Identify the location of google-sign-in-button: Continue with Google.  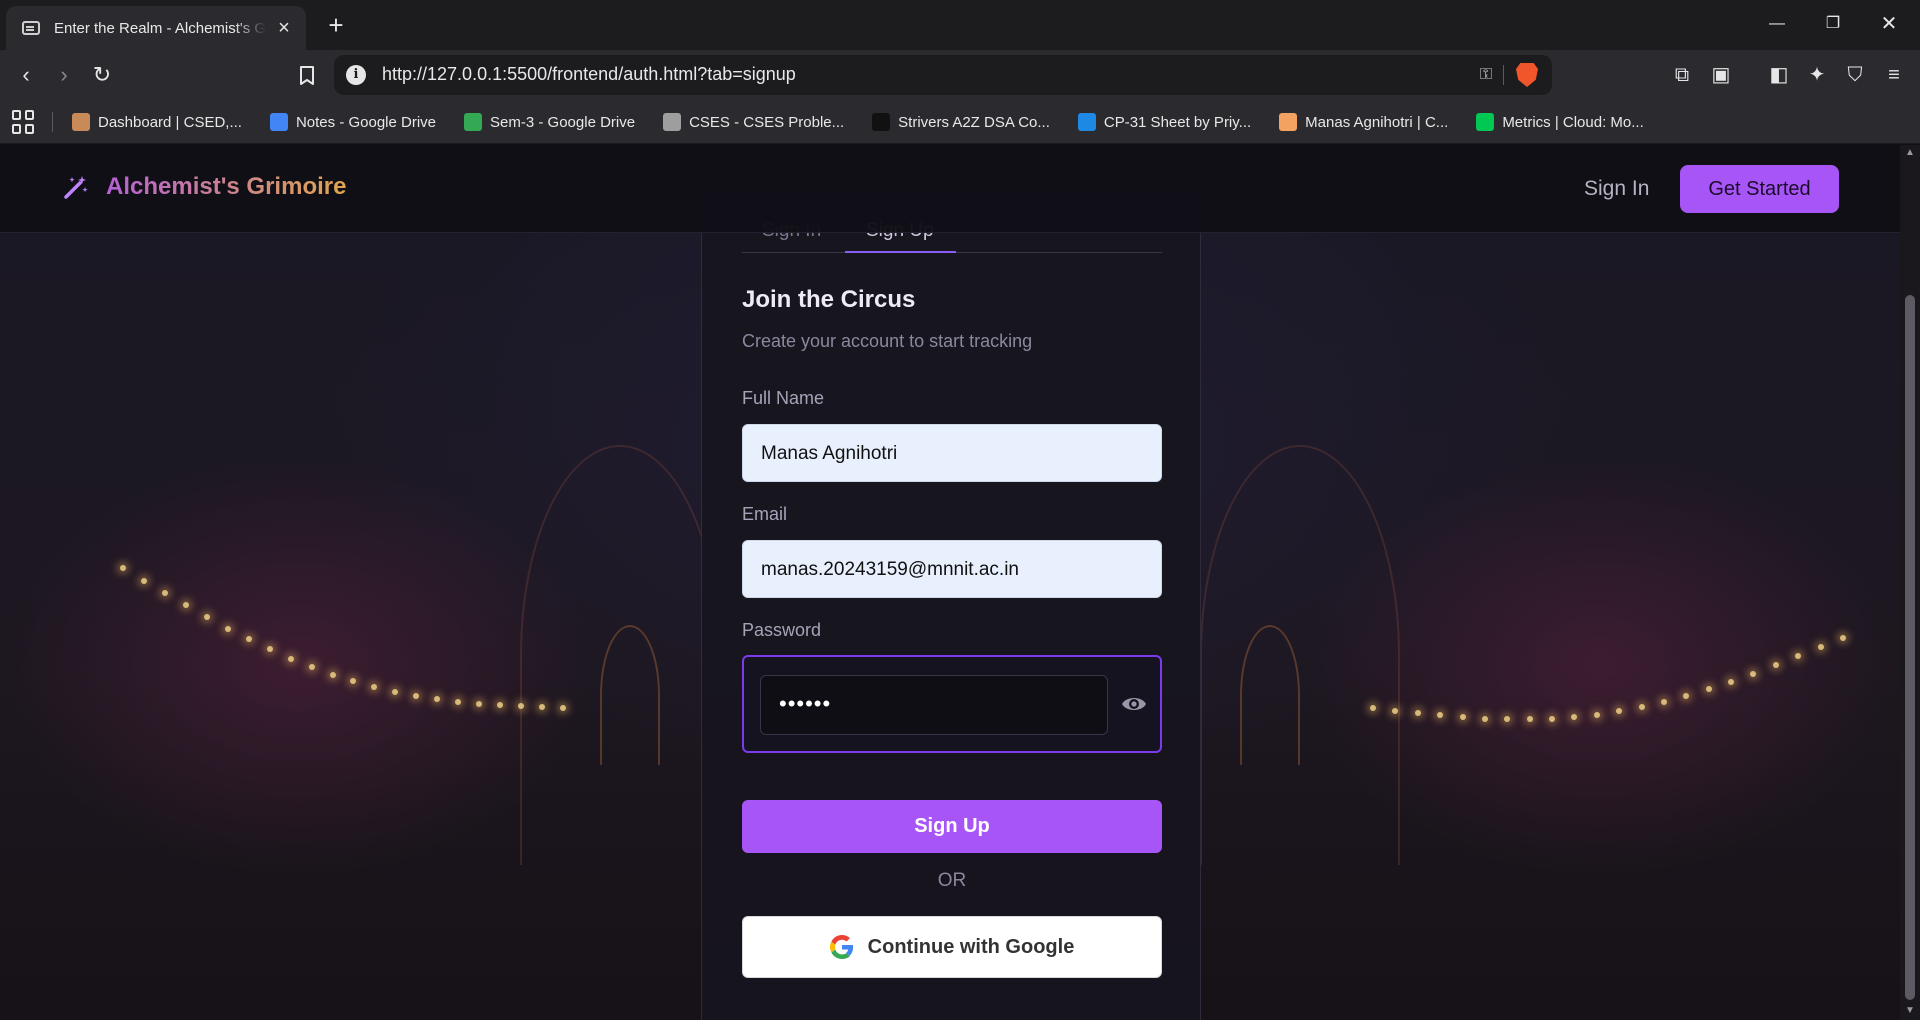
(952, 947).